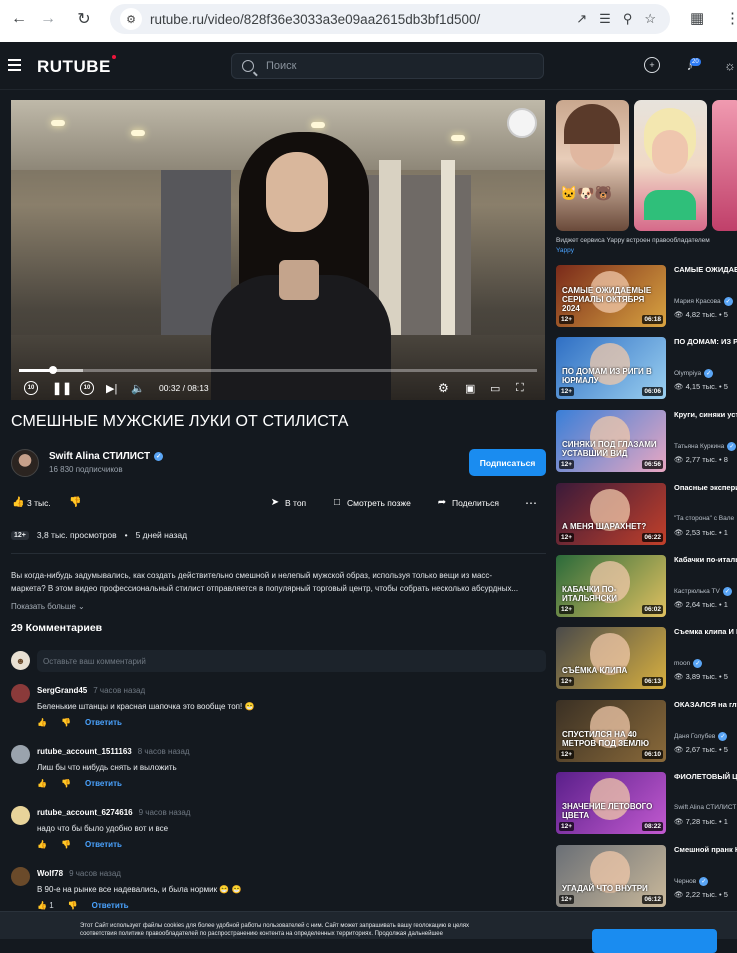 Image resolution: width=737 pixels, height=953 pixels. Describe the element at coordinates (111, 388) in the screenshot. I see `next-button: ▶|` at that location.